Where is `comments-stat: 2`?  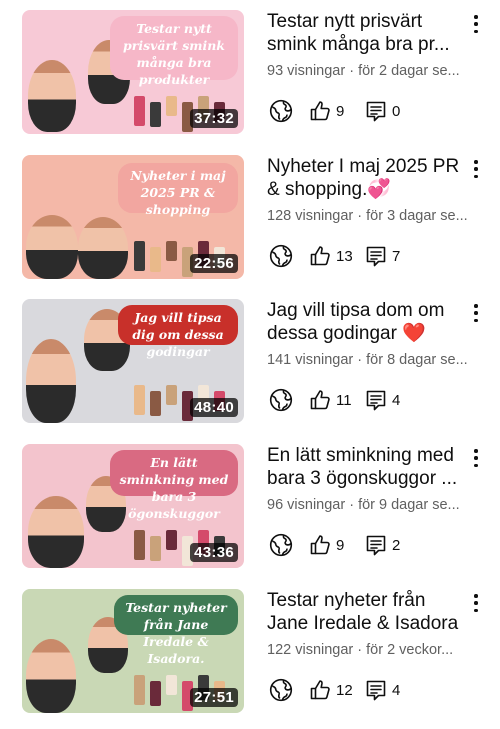 comments-stat: 2 is located at coordinates (382, 545).